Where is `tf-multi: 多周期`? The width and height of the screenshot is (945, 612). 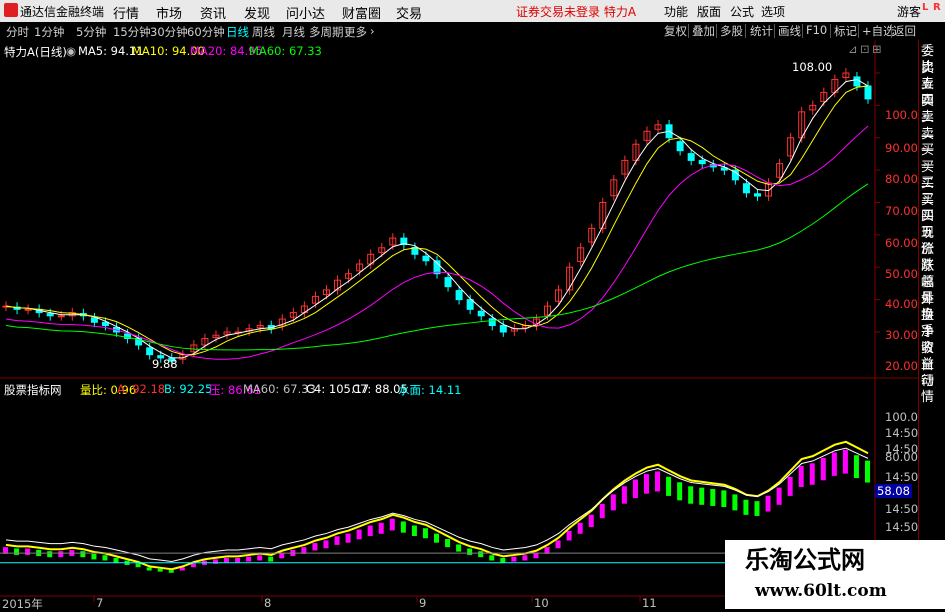 tf-multi: 多周期 is located at coordinates (326, 32).